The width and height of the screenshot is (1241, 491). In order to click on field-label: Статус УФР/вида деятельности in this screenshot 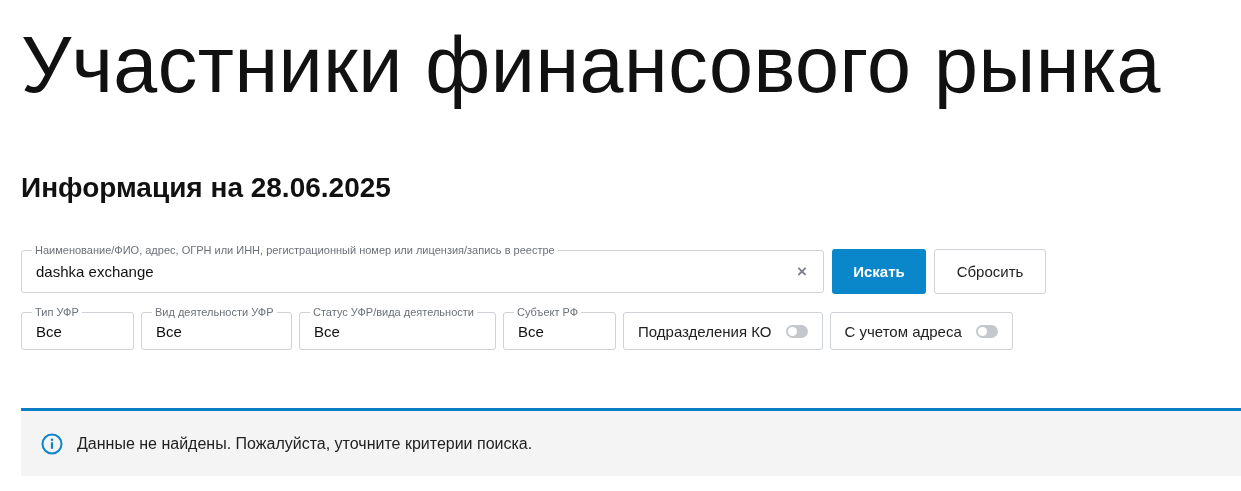, I will do `click(393, 312)`.